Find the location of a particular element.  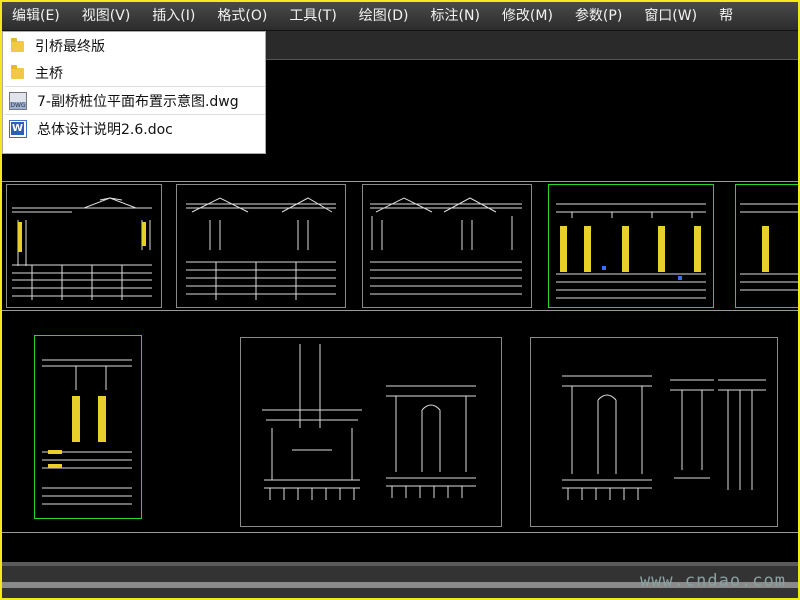

recent-item-label: 主桥 is located at coordinates (49, 73).